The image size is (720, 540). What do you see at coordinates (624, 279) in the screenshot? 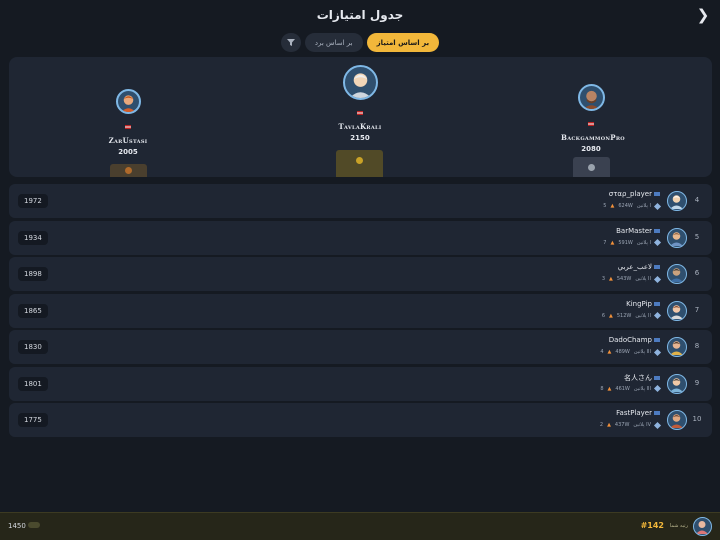
I see `win-count: 543W` at bounding box center [624, 279].